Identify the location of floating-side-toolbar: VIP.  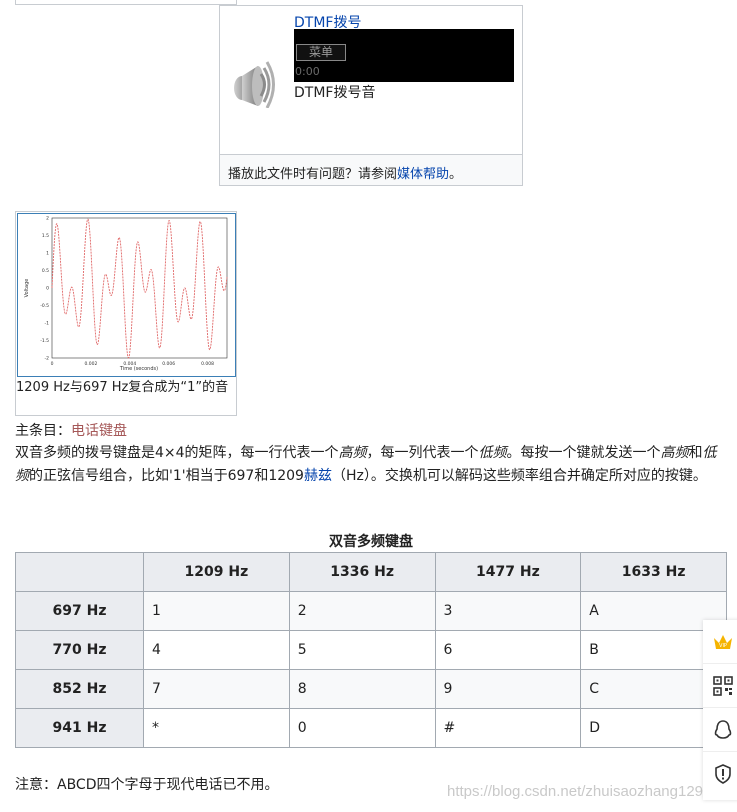
(720, 710).